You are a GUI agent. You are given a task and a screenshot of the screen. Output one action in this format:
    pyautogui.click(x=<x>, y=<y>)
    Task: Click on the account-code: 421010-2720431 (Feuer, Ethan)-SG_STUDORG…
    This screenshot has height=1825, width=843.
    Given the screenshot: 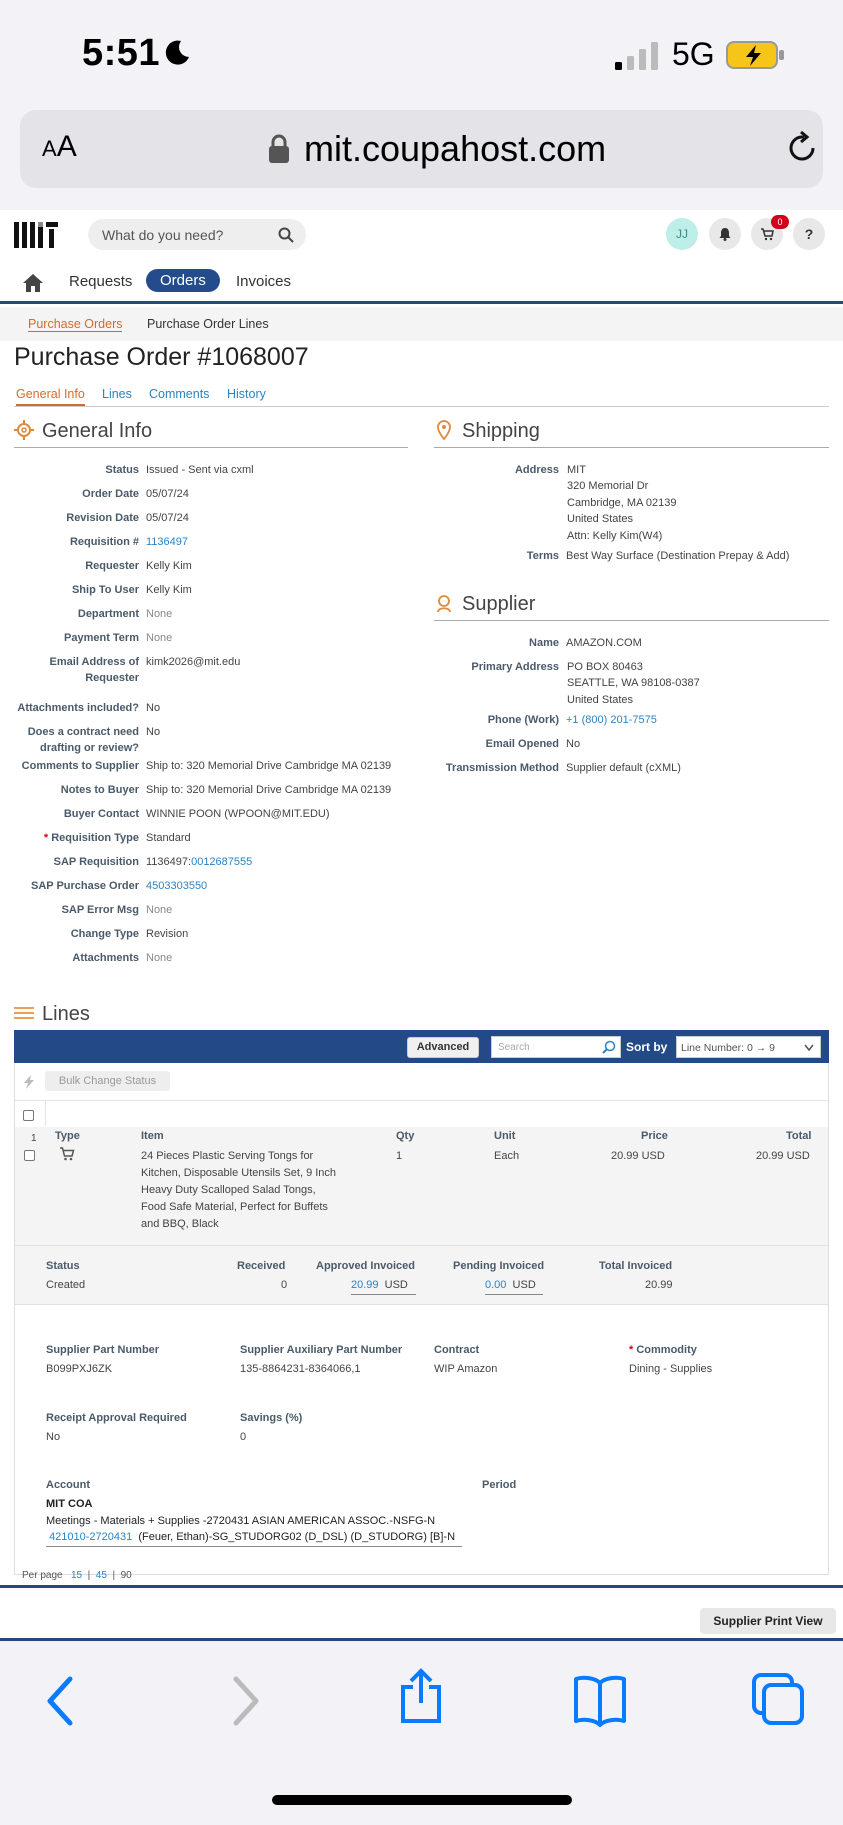 What is the action you would take?
    pyautogui.click(x=254, y=1538)
    